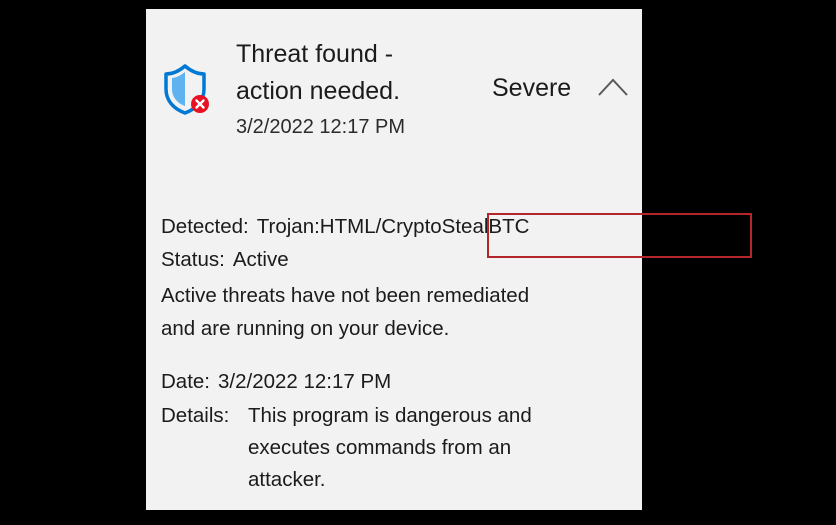  I want to click on notification-timestamp: 3/2/2022 12:17 PM, so click(321, 127).